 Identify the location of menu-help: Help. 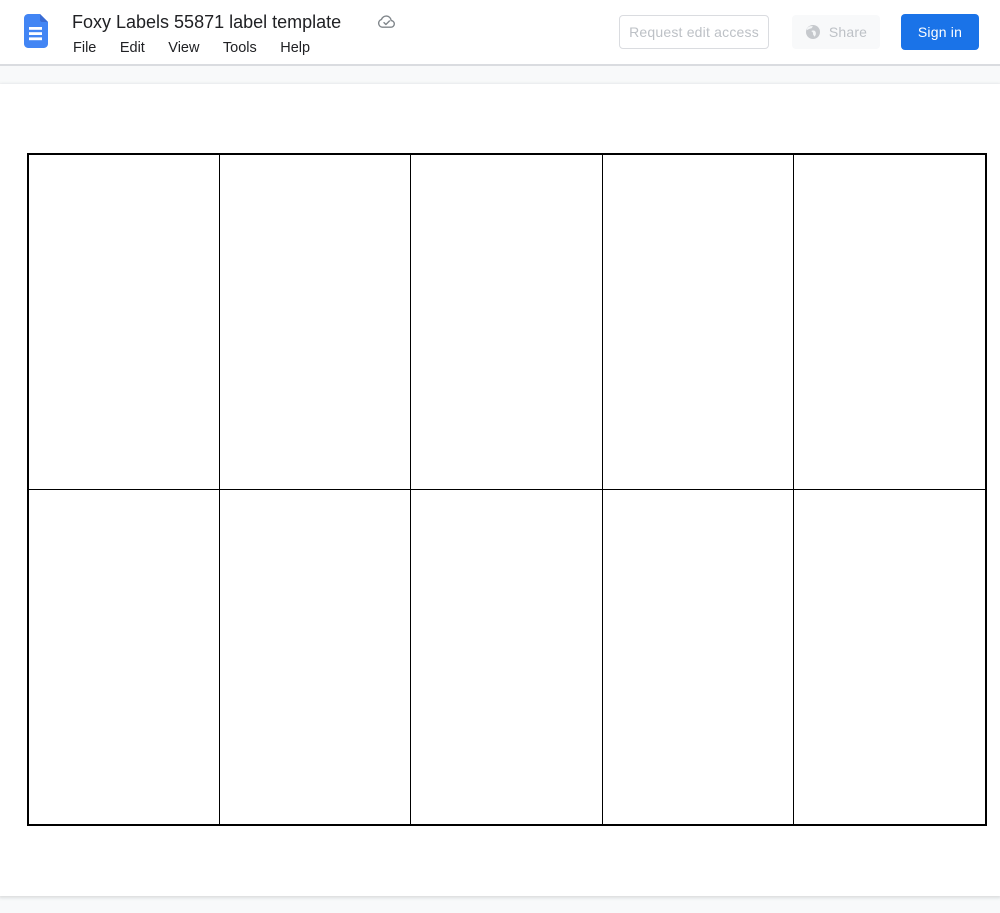
(295, 48).